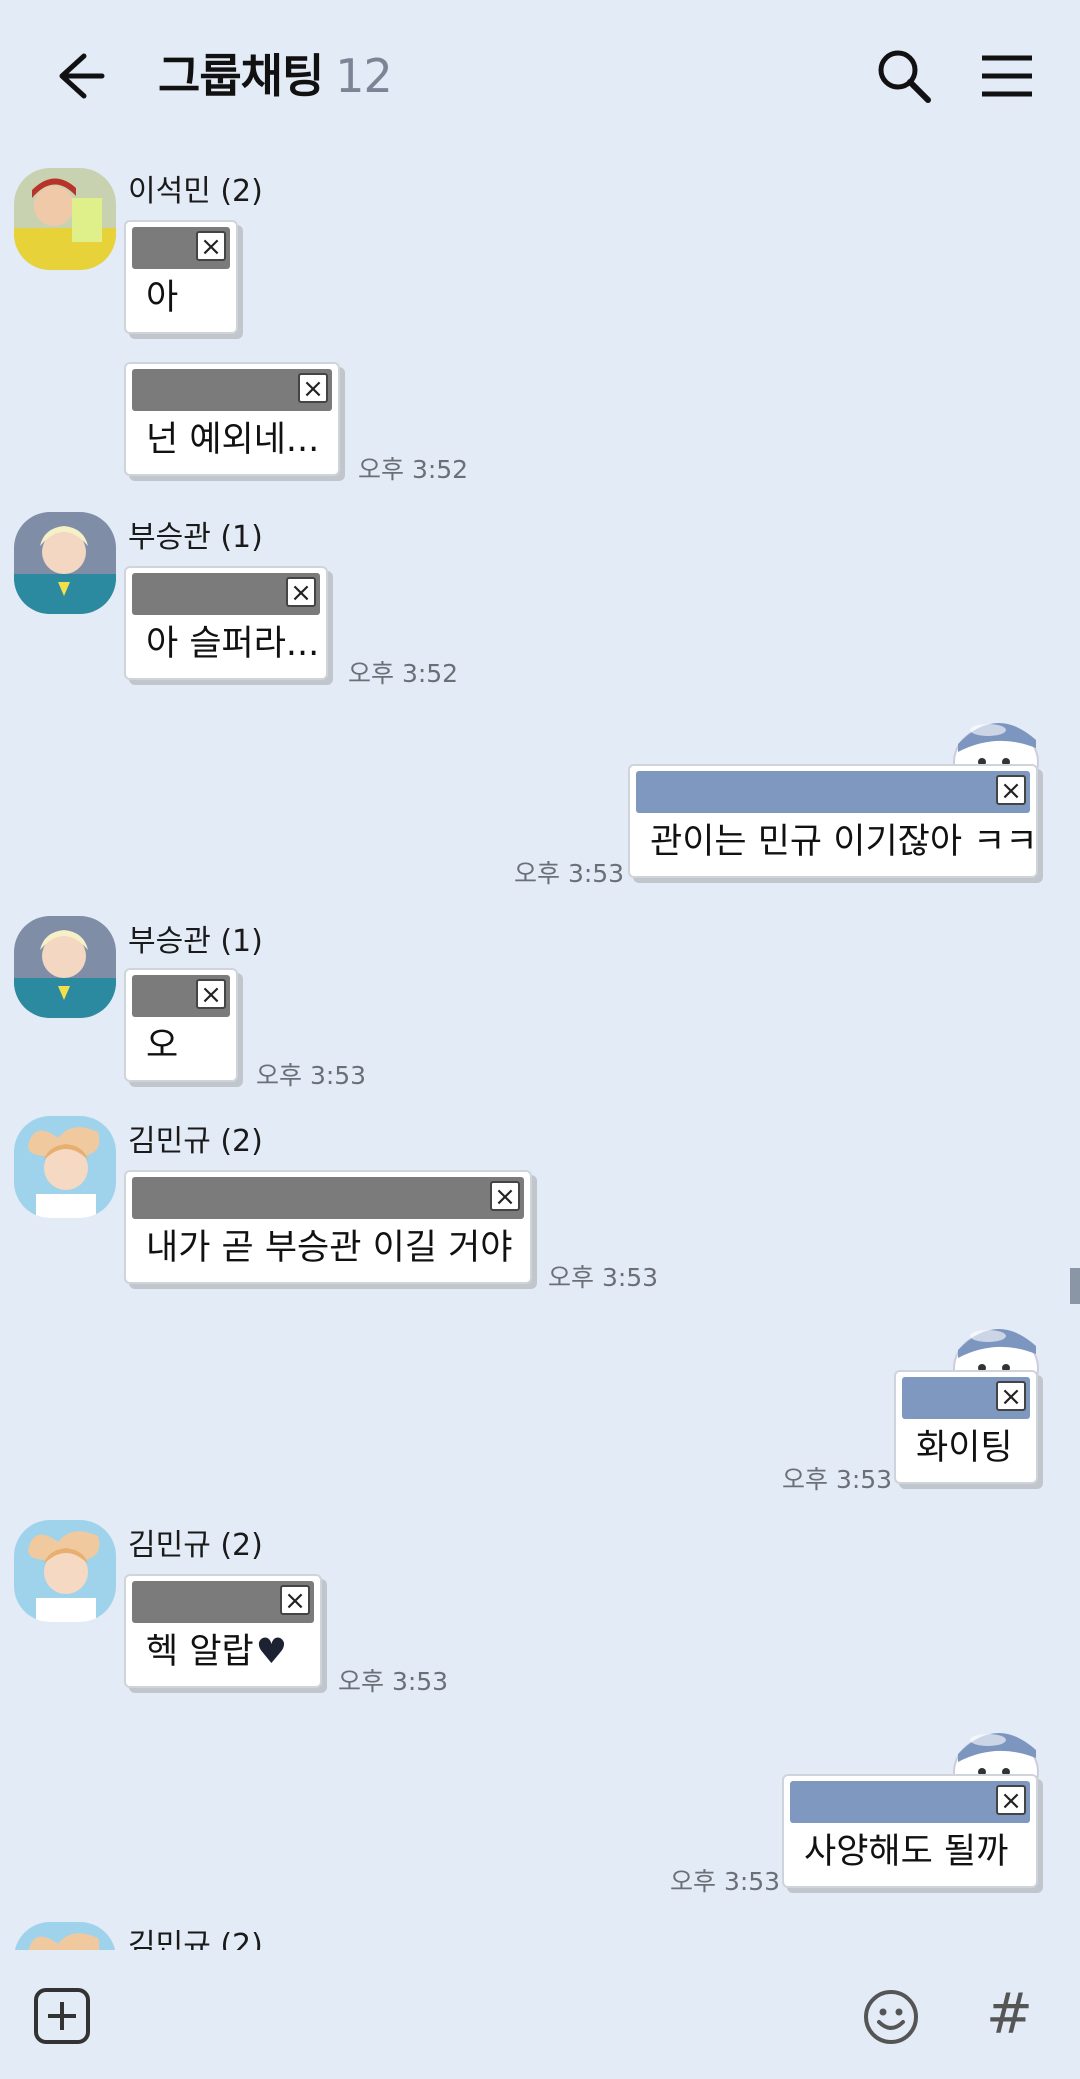  I want to click on chat-header: 그룹채팅 12, so click(540, 74).